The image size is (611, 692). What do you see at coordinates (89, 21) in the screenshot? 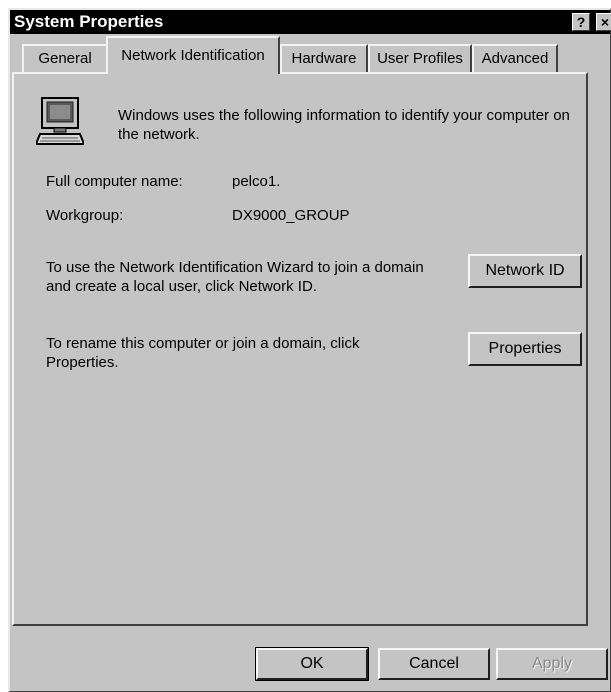
I see `window-title: System Properties` at bounding box center [89, 21].